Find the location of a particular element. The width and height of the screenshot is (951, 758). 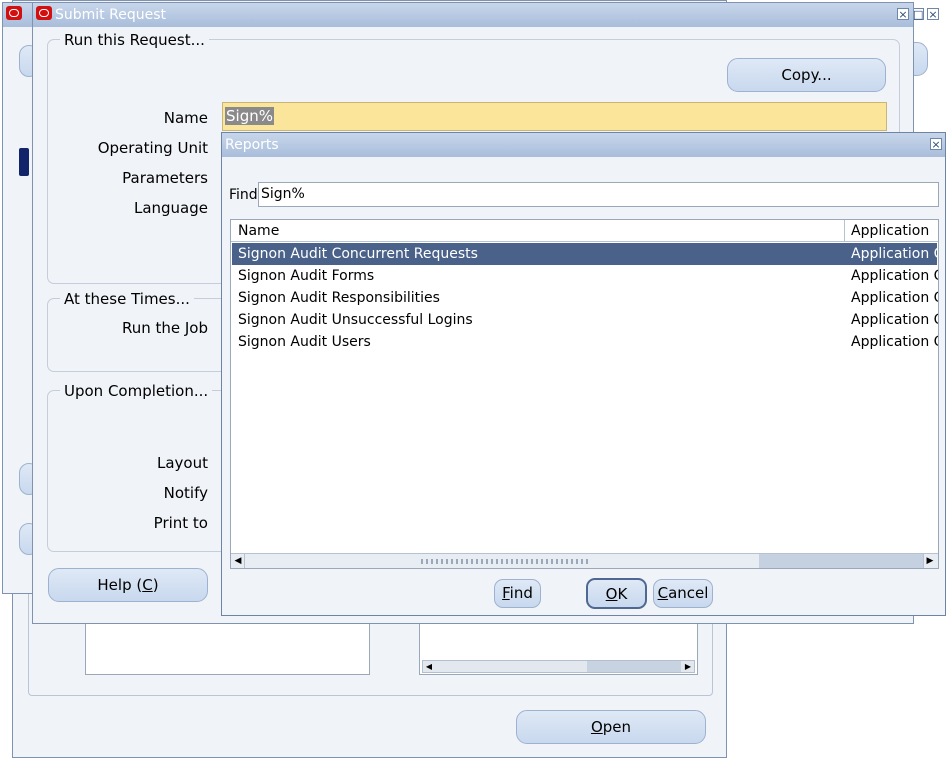

column-header-application: Application is located at coordinates (890, 231).